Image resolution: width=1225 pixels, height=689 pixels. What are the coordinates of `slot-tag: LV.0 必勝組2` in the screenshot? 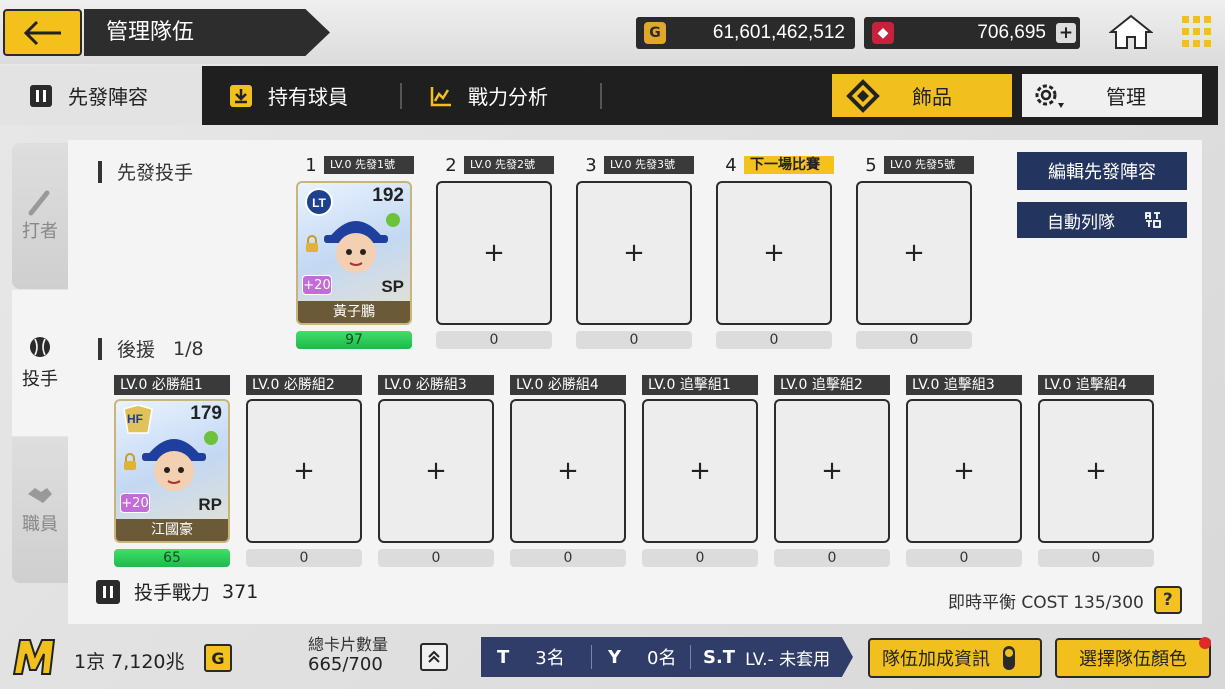 It's located at (304, 385).